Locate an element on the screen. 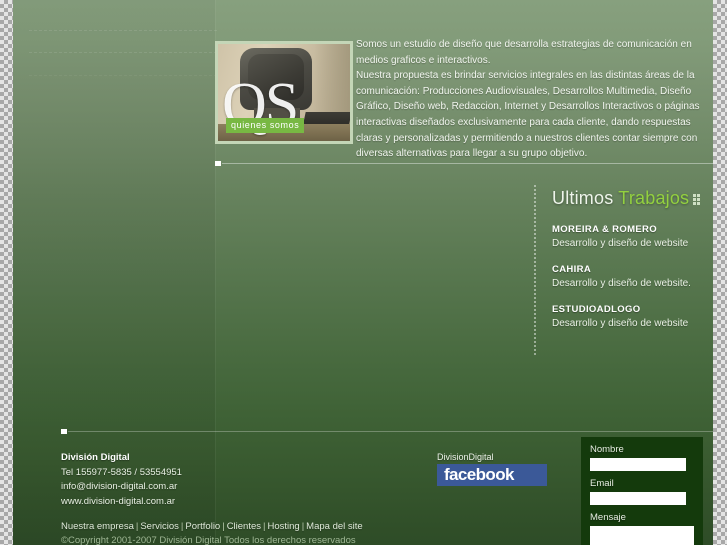  nav-link-servicios: Servicios is located at coordinates (159, 526).